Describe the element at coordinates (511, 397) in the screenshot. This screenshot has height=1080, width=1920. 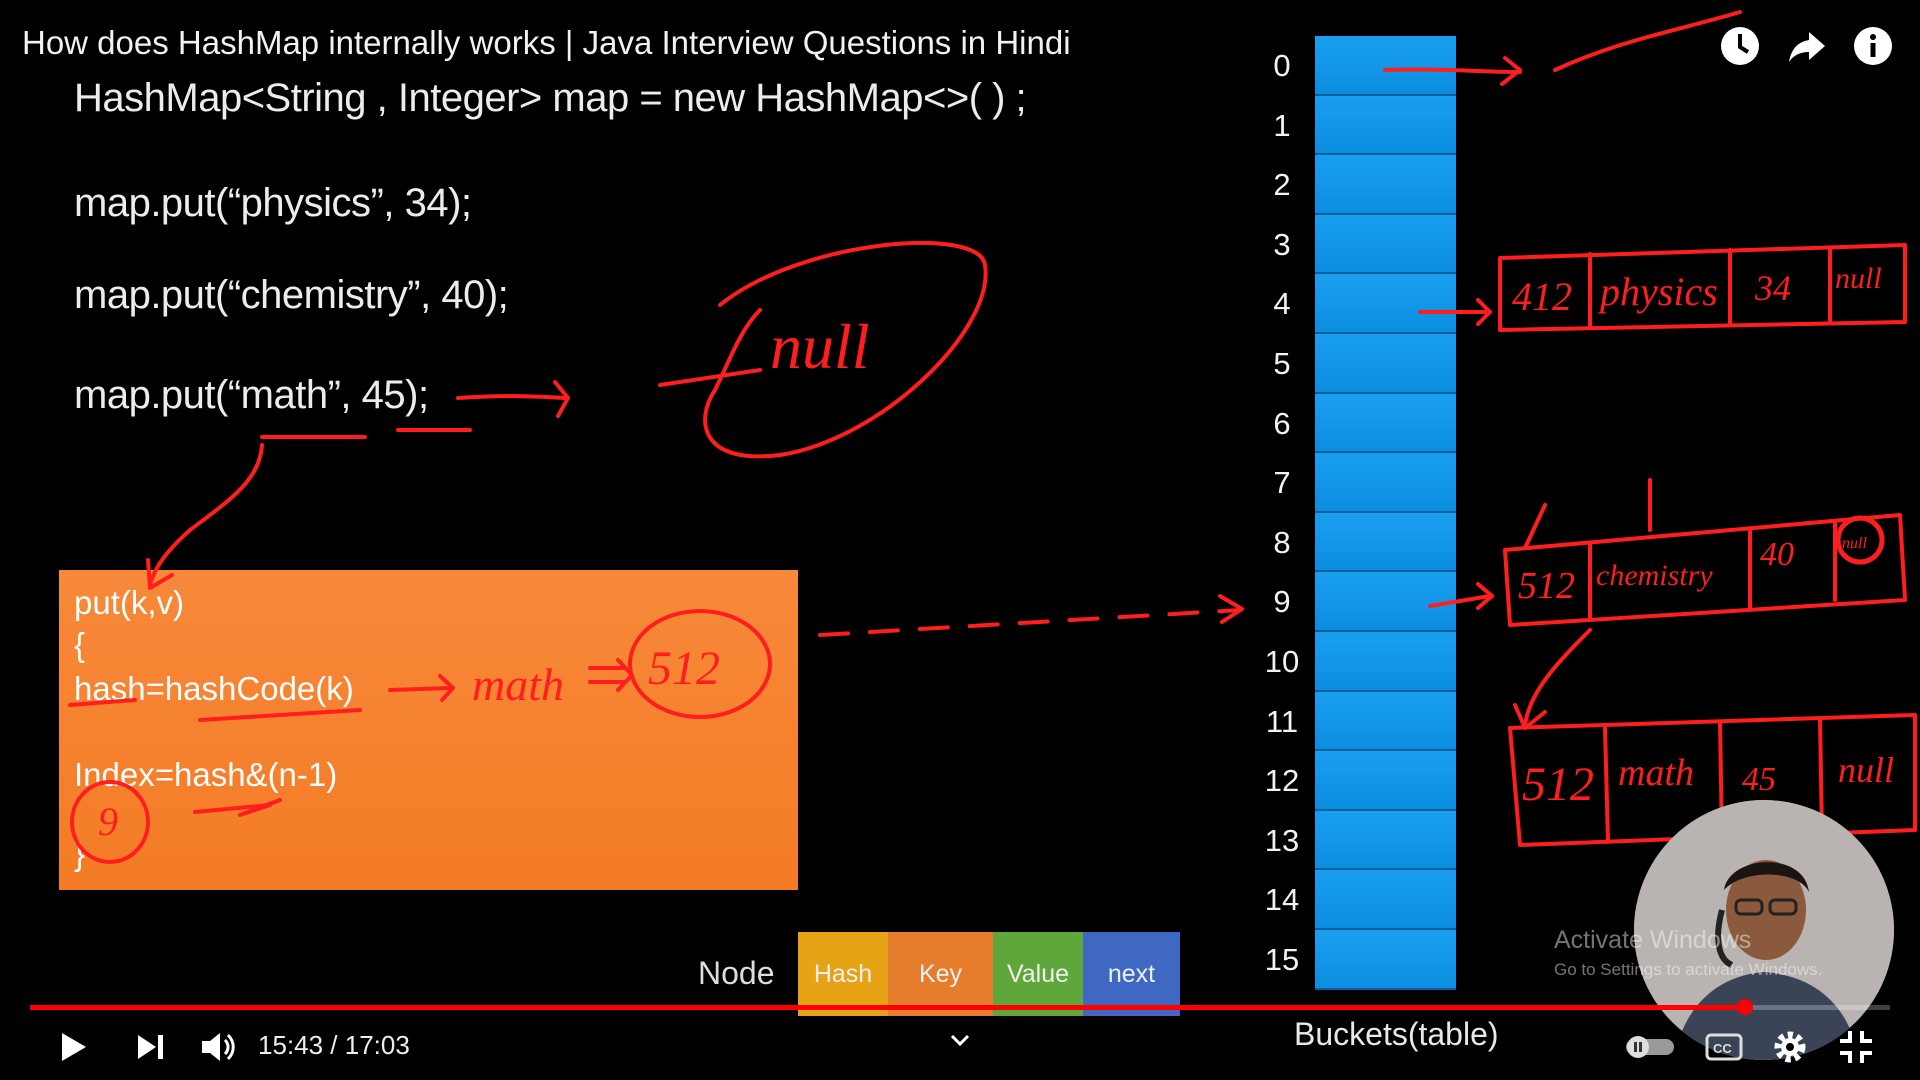
I see `math-arrow-line` at that location.